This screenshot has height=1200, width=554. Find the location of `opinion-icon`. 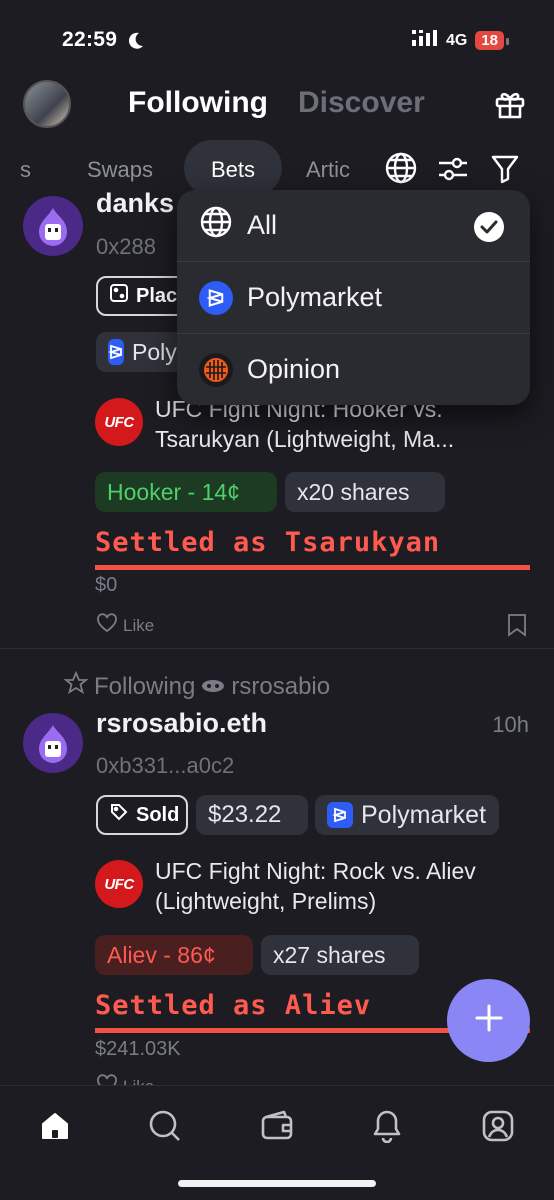

opinion-icon is located at coordinates (216, 369).